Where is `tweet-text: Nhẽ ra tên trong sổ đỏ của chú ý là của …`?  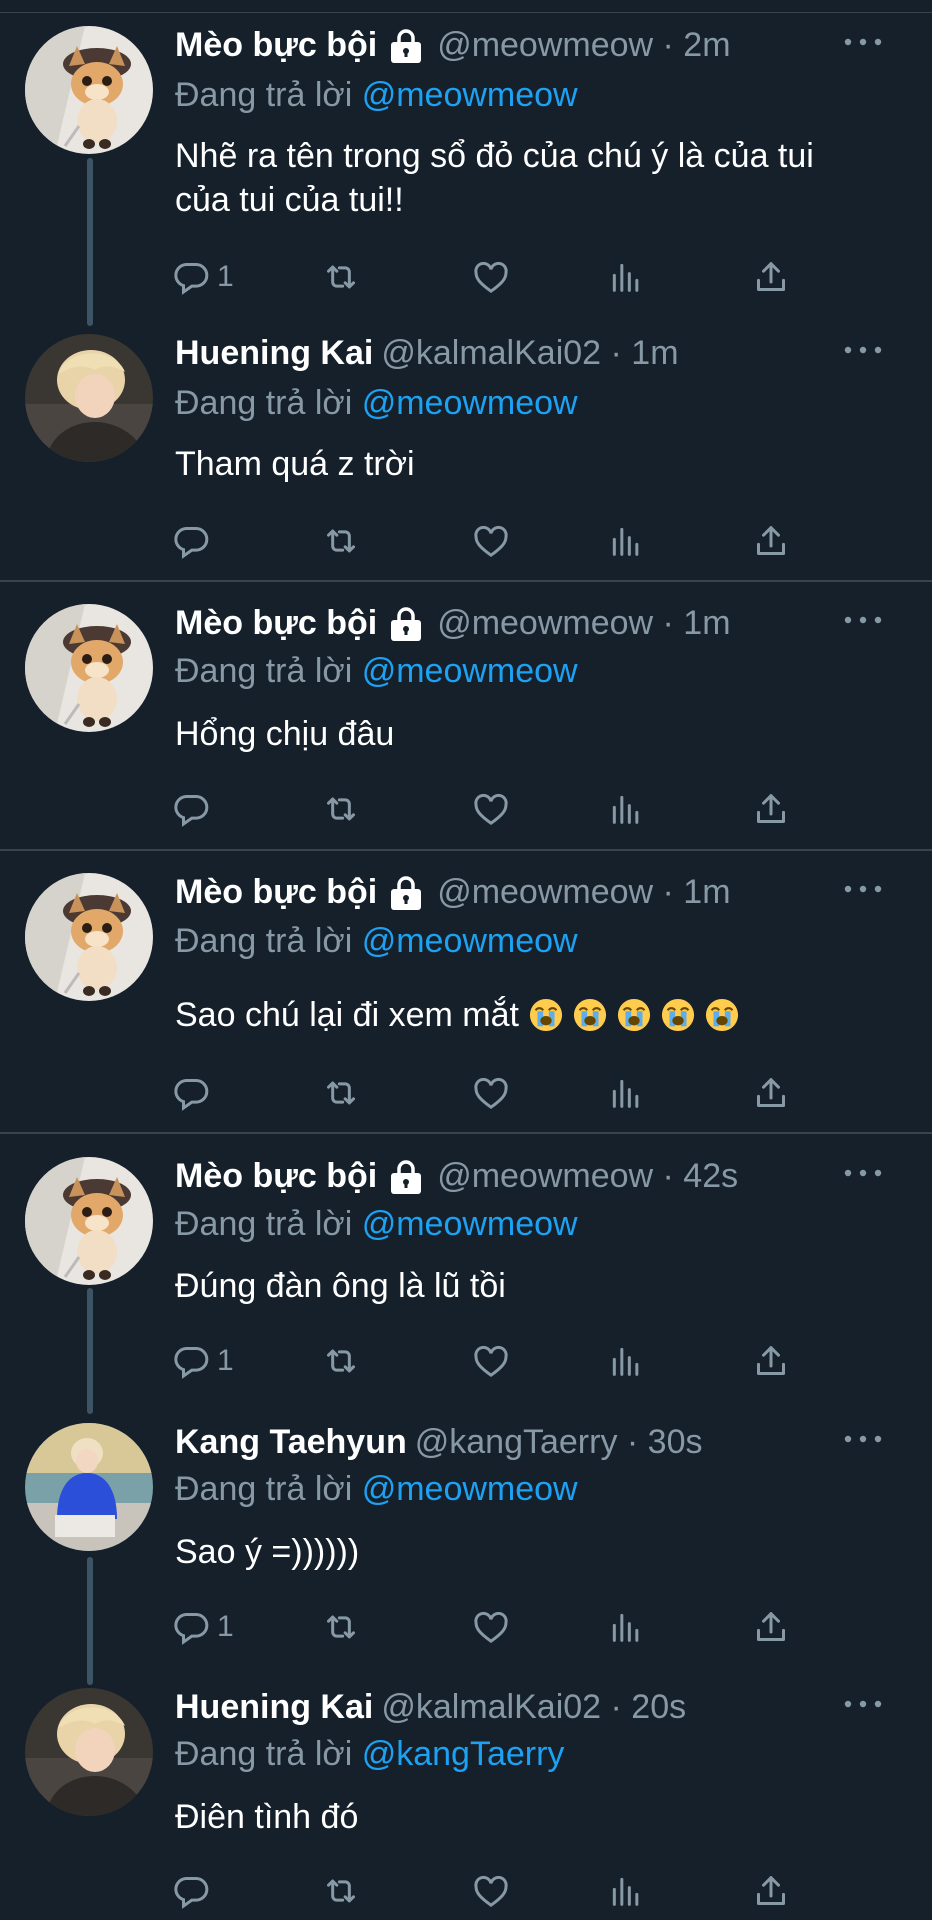
tweet-text: Nhẽ ra tên trong sổ đỏ của chú ý là của … is located at coordinates (525, 178).